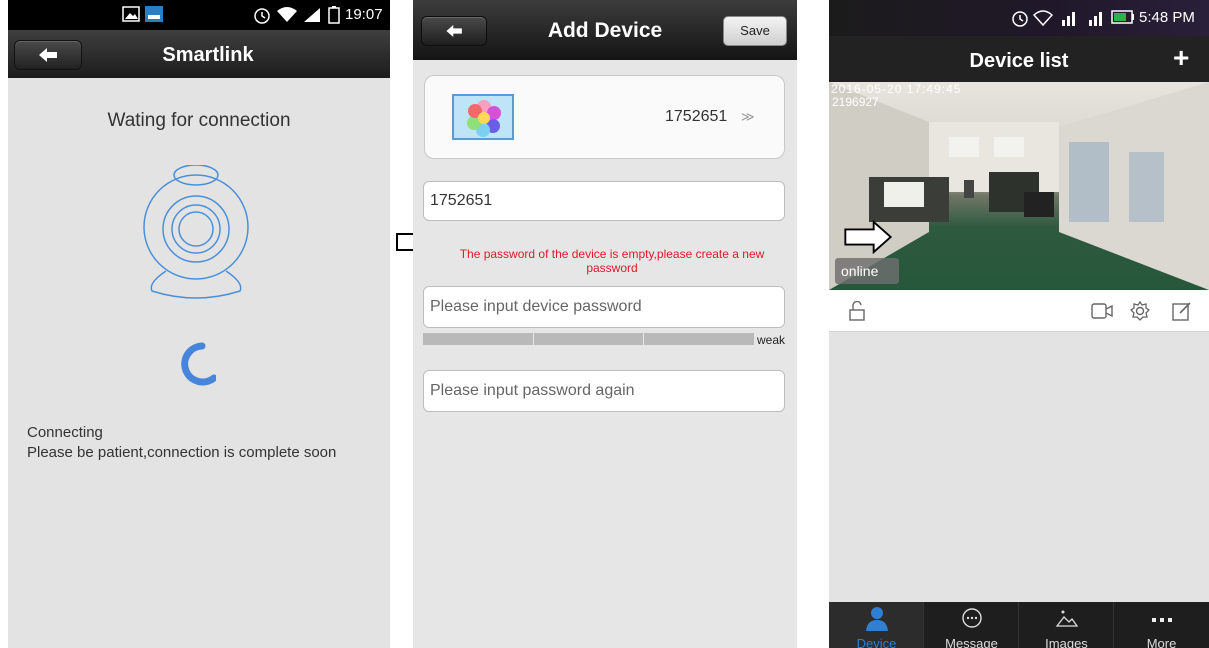 The image size is (1209, 648). I want to click on device-id-field: 1752651, so click(604, 201).